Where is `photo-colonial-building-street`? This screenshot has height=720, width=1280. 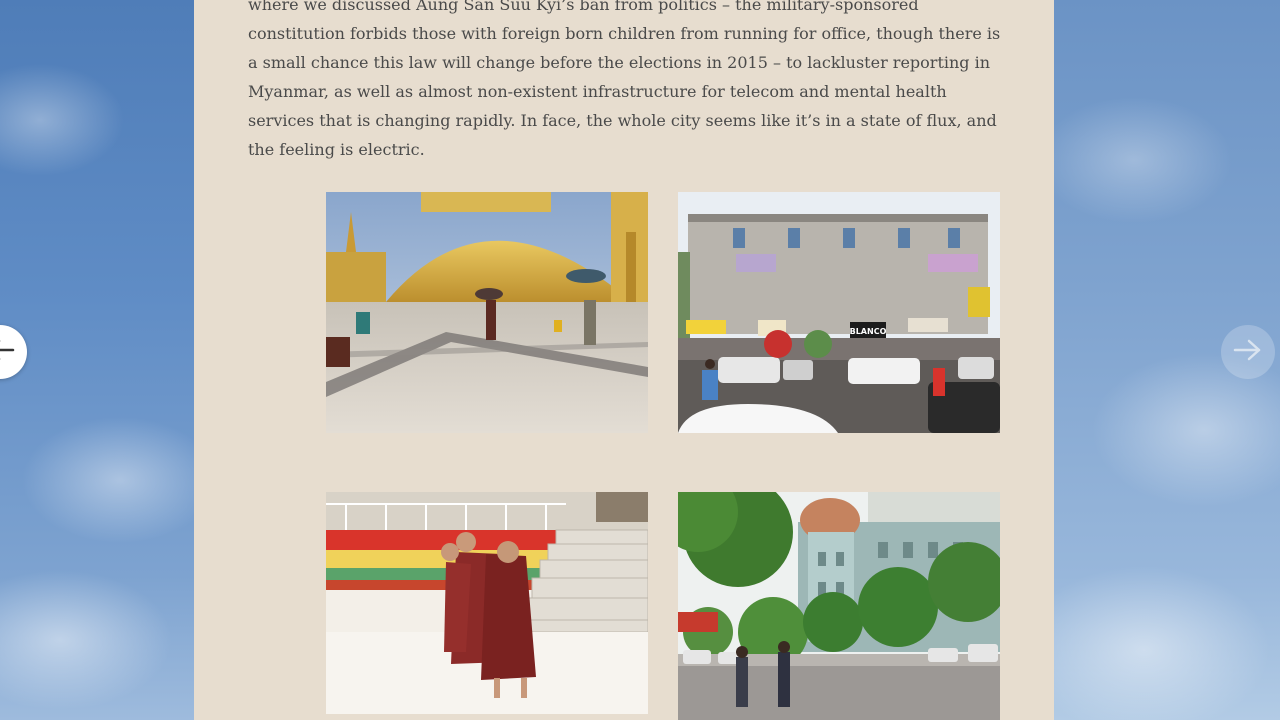
photo-colonial-building-street is located at coordinates (839, 606).